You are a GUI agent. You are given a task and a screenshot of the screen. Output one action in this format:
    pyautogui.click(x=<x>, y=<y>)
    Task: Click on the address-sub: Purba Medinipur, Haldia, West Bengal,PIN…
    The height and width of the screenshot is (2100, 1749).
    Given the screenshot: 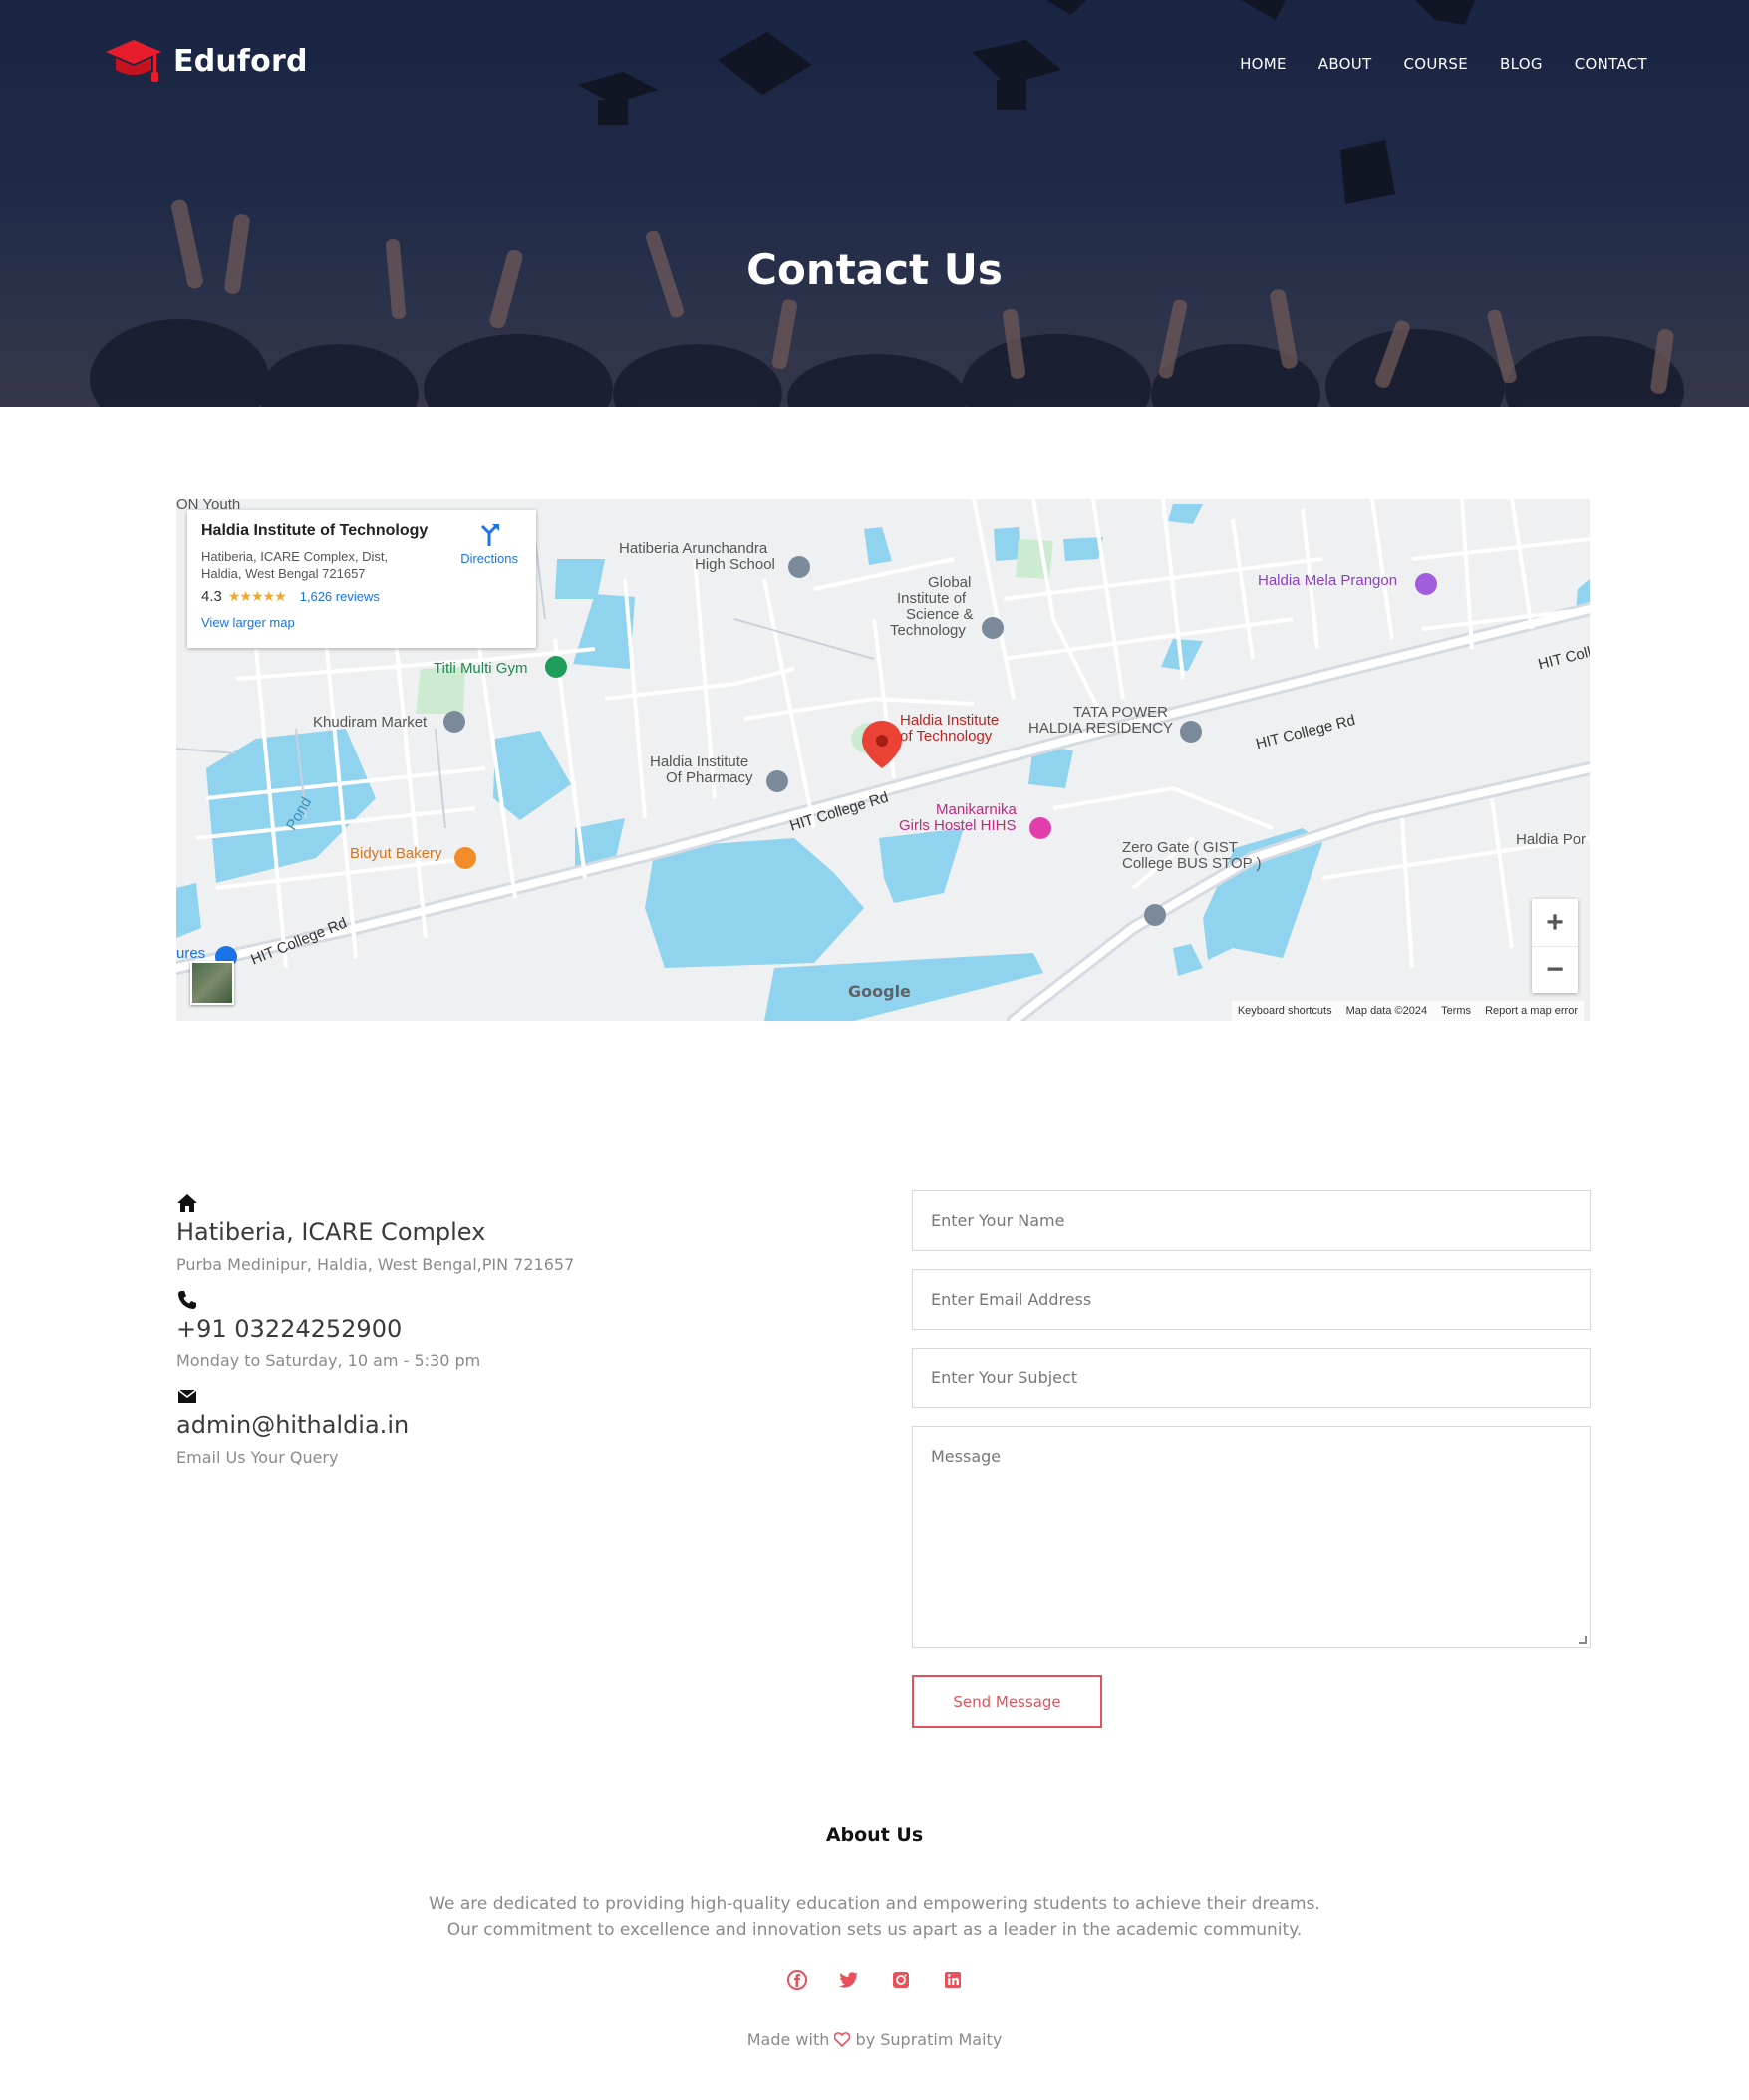 What is the action you would take?
    pyautogui.click(x=376, y=1265)
    